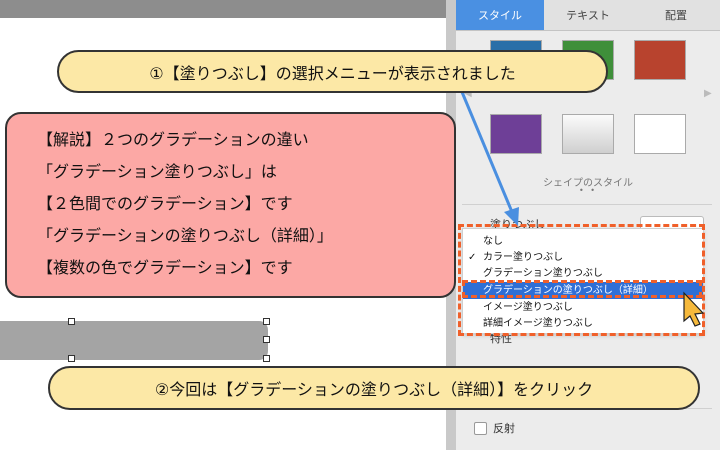 The width and height of the screenshot is (720, 450). Describe the element at coordinates (582, 289) in the screenshot. I see `selected-item-highlight-frame` at that location.